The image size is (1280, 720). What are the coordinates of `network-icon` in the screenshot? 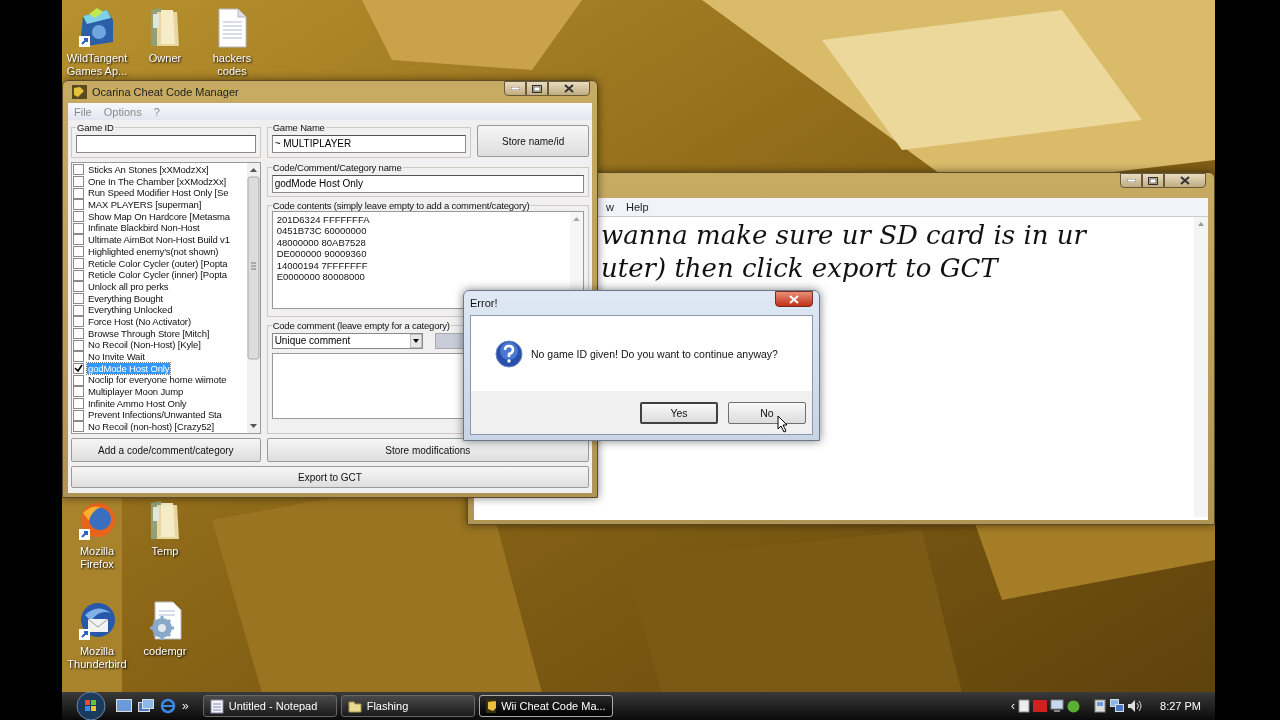 It's located at (1117, 706).